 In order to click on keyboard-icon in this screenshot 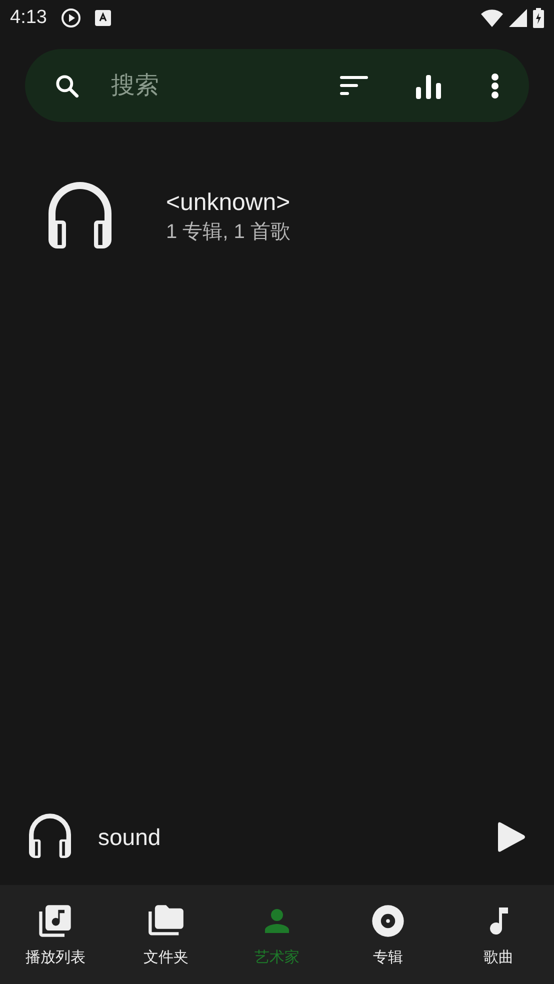, I will do `click(102, 18)`.